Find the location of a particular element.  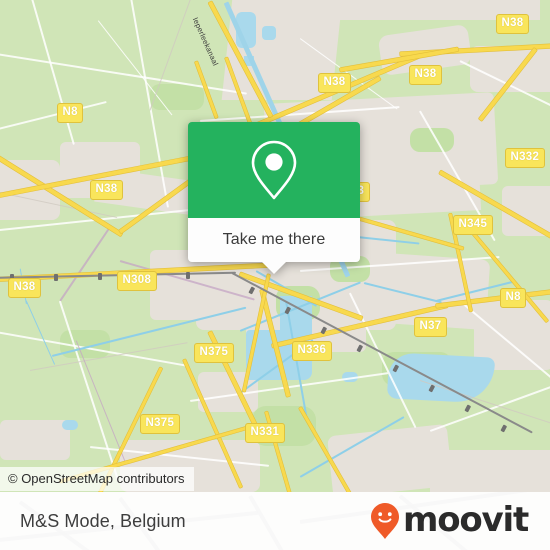

road-shield: N37 is located at coordinates (430, 327).